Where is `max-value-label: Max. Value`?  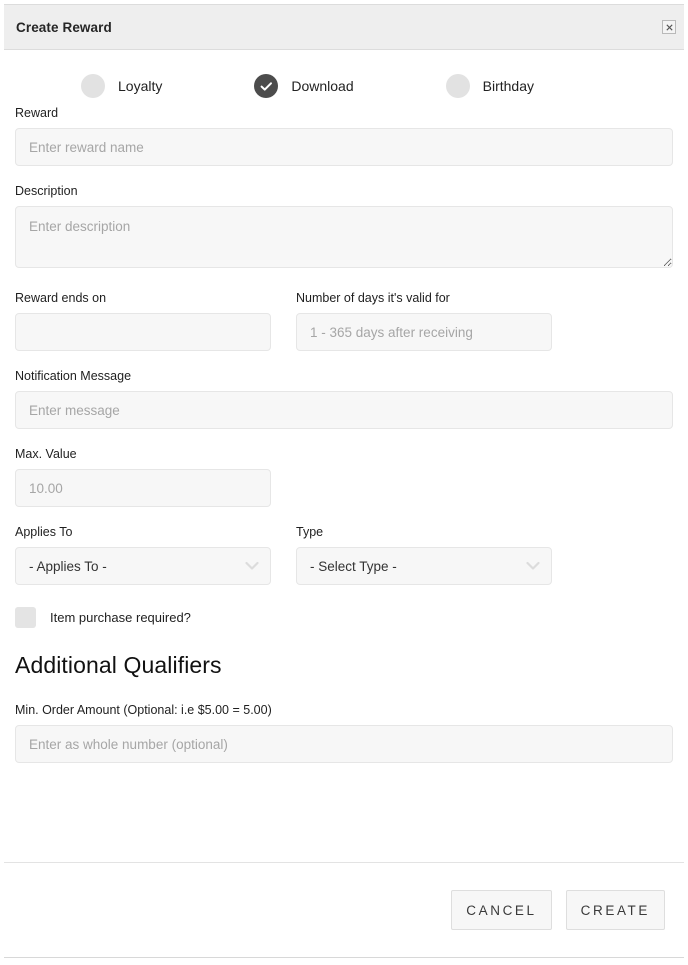
max-value-label: Max. Value is located at coordinates (46, 454).